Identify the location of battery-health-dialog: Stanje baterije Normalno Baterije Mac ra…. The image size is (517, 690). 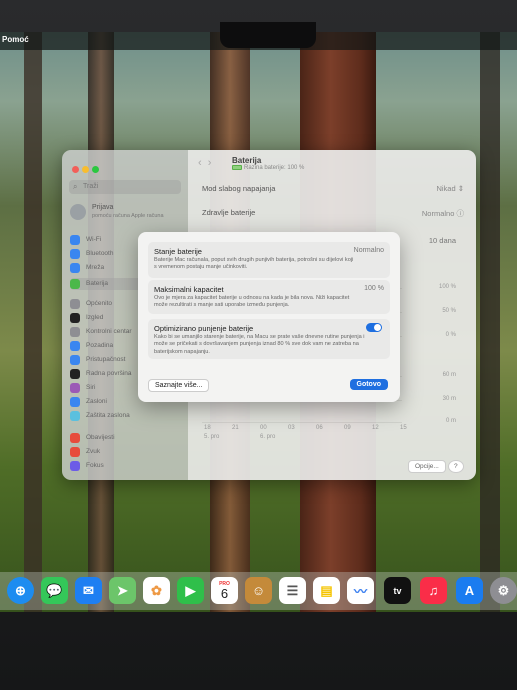
(269, 317).